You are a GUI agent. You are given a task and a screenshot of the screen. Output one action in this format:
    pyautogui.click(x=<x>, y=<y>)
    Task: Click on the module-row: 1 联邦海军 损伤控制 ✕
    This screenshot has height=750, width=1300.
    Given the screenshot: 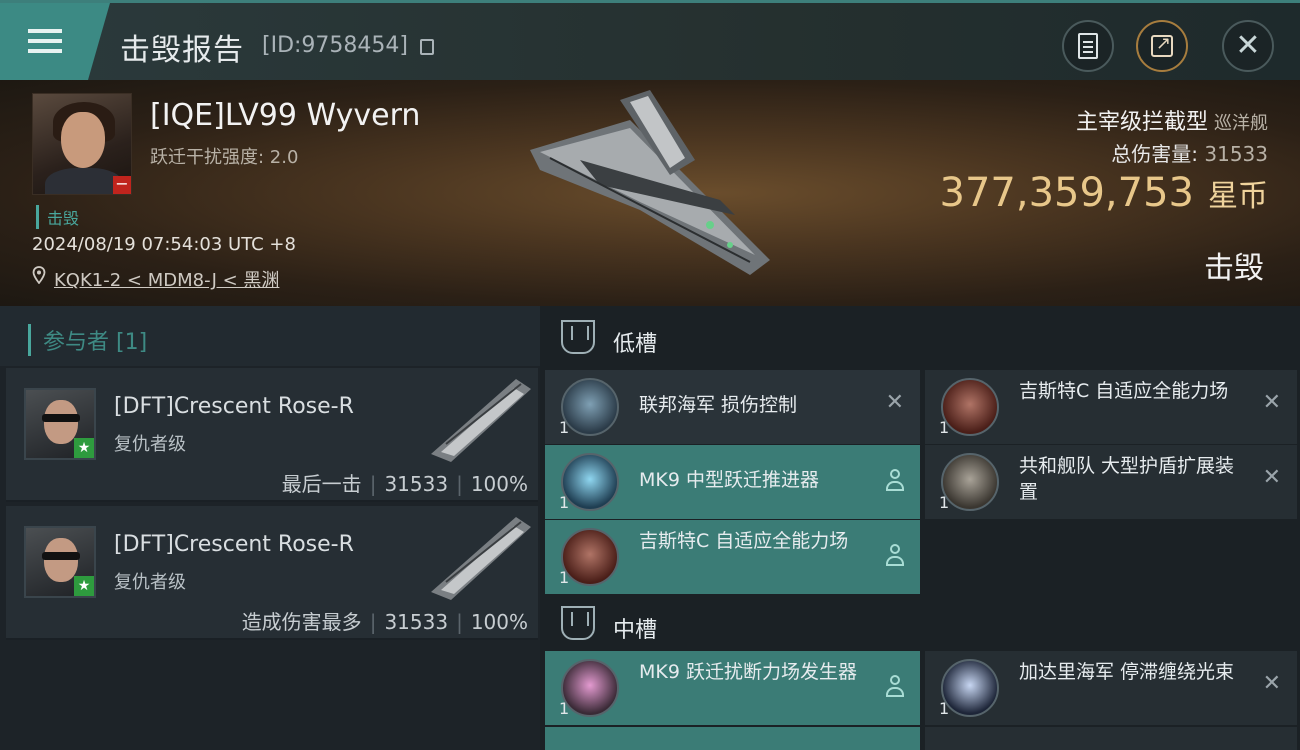 What is the action you would take?
    pyautogui.click(x=732, y=407)
    